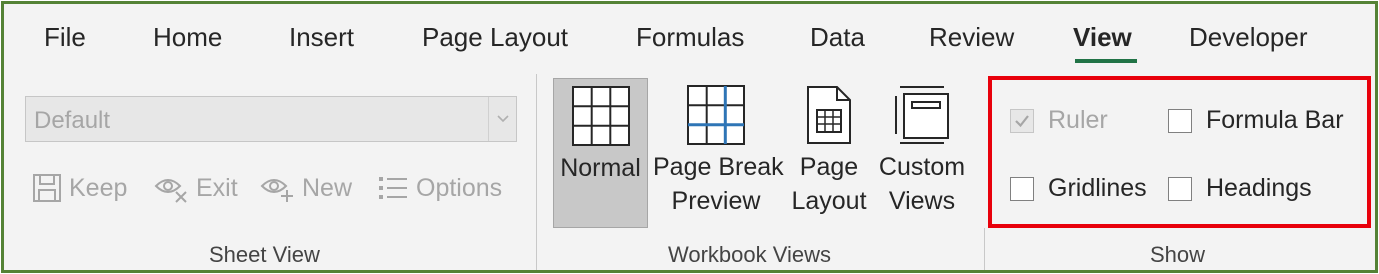 This screenshot has height=274, width=1379. I want to click on page-layout-label-line2: Layout, so click(829, 201).